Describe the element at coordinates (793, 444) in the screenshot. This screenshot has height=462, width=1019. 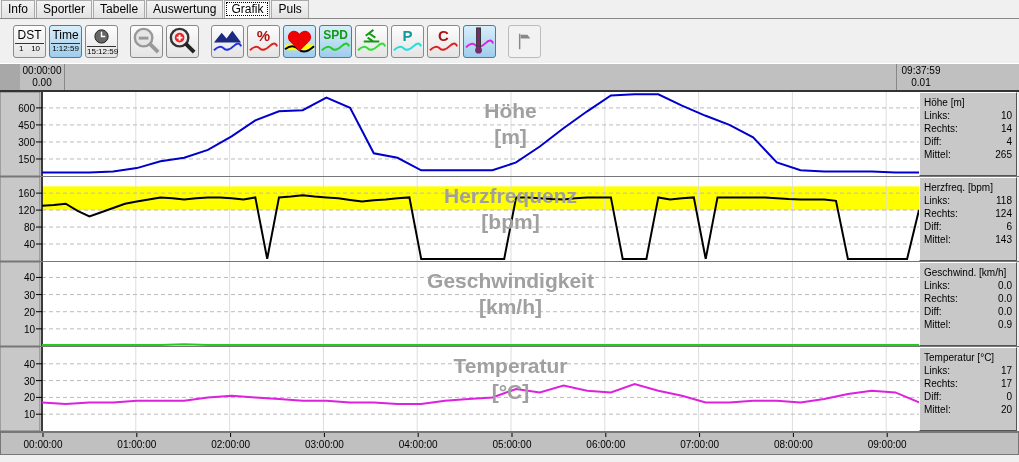
I see `time-tick-label: 08:00:00` at that location.